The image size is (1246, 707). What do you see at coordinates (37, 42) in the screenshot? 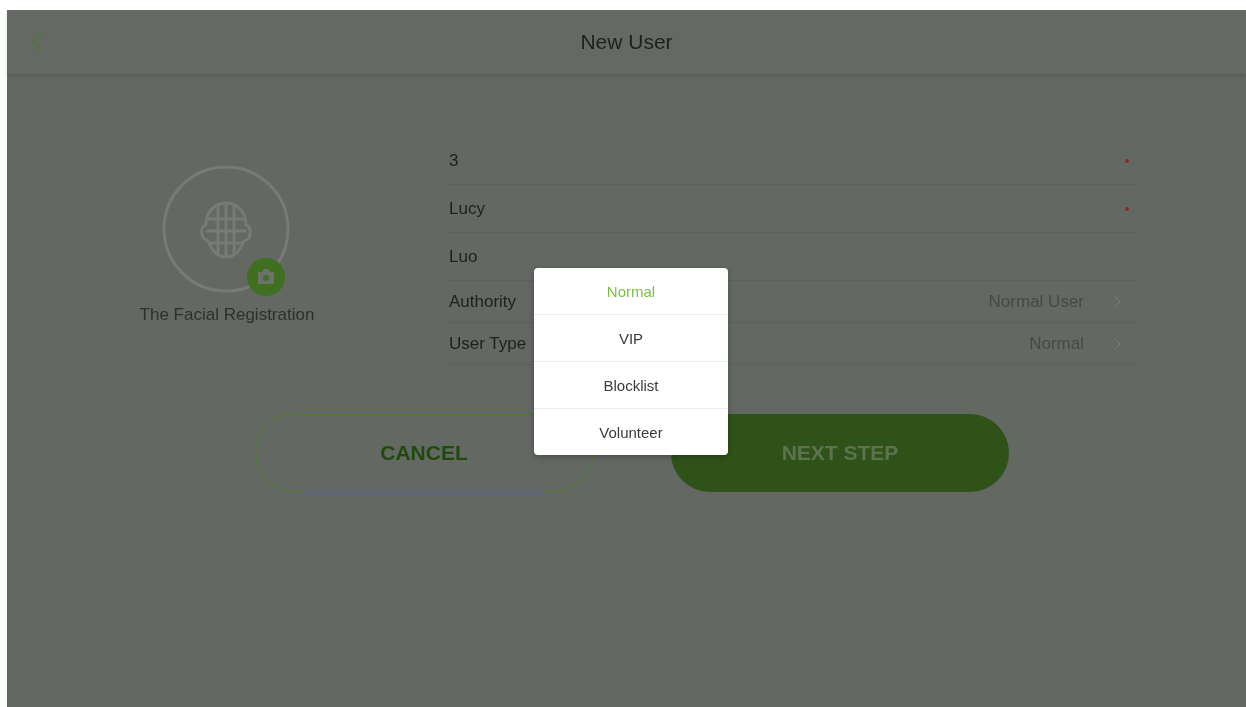
I see `back-icon` at bounding box center [37, 42].